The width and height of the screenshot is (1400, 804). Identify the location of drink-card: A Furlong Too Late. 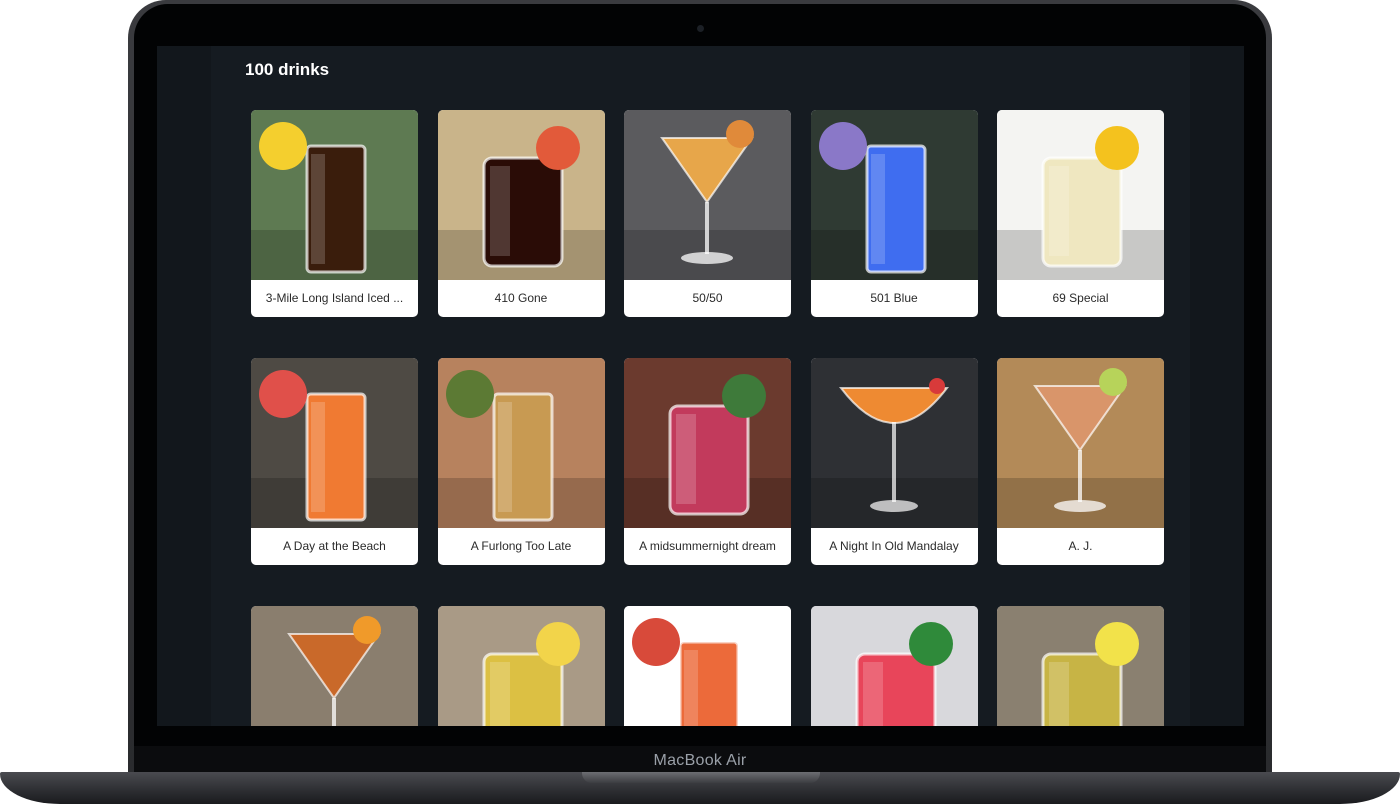
(521, 461).